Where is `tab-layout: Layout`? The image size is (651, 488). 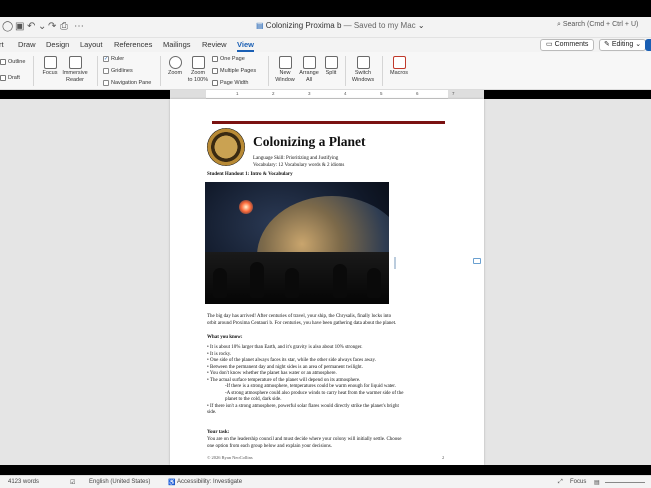
tab-layout: Layout is located at coordinates (91, 44).